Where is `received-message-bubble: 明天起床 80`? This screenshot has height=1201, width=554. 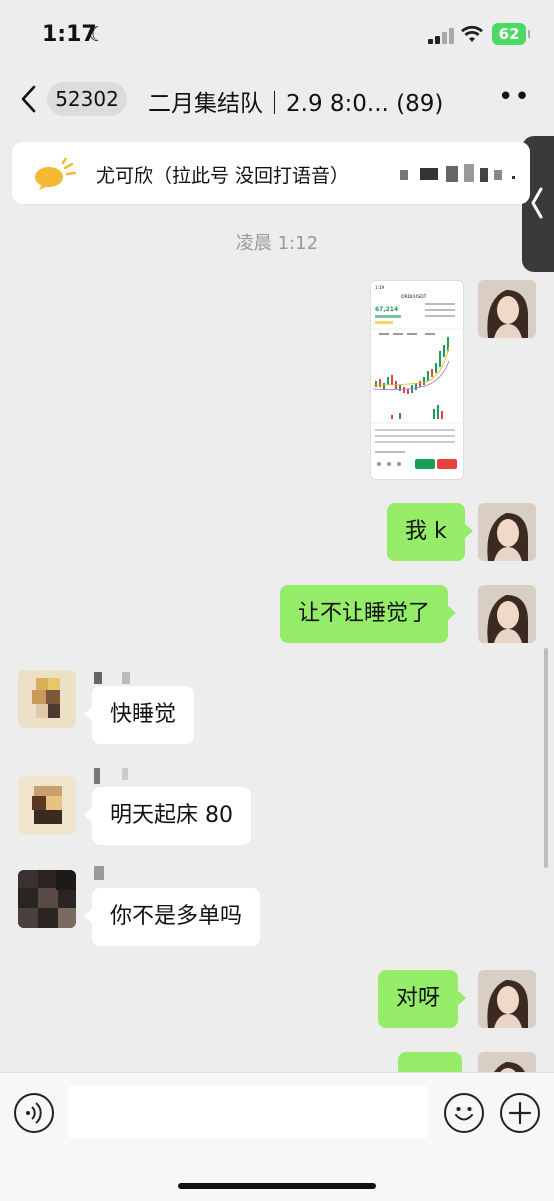 received-message-bubble: 明天起床 80 is located at coordinates (167, 816).